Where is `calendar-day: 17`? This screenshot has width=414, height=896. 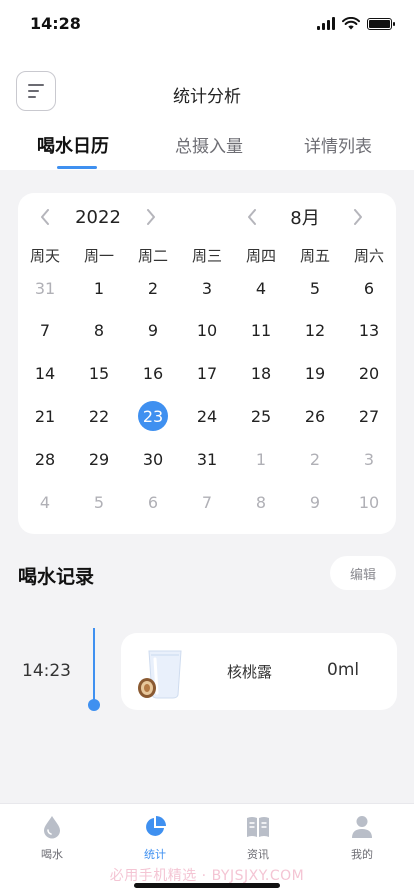 calendar-day: 17 is located at coordinates (207, 374).